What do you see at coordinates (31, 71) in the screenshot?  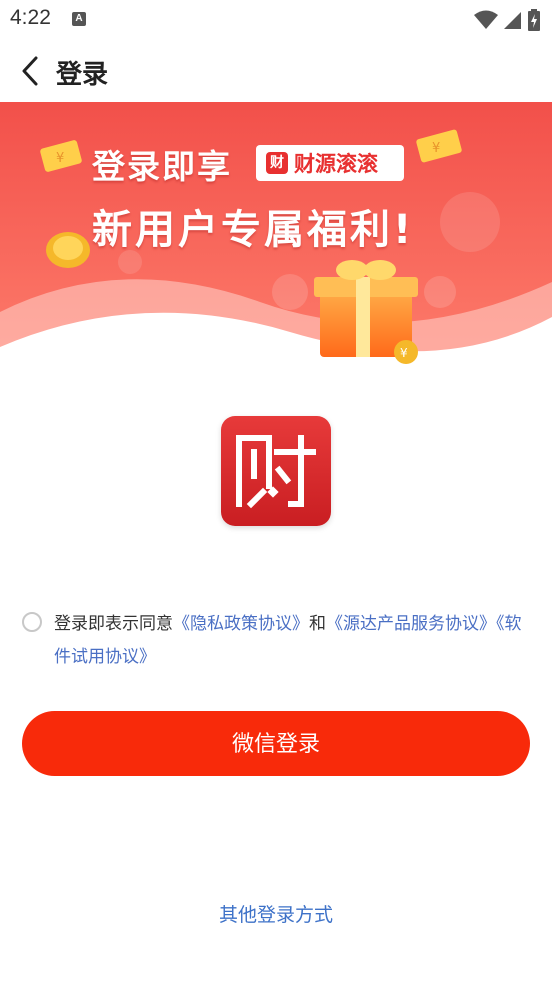 I see `chevron-left-icon` at bounding box center [31, 71].